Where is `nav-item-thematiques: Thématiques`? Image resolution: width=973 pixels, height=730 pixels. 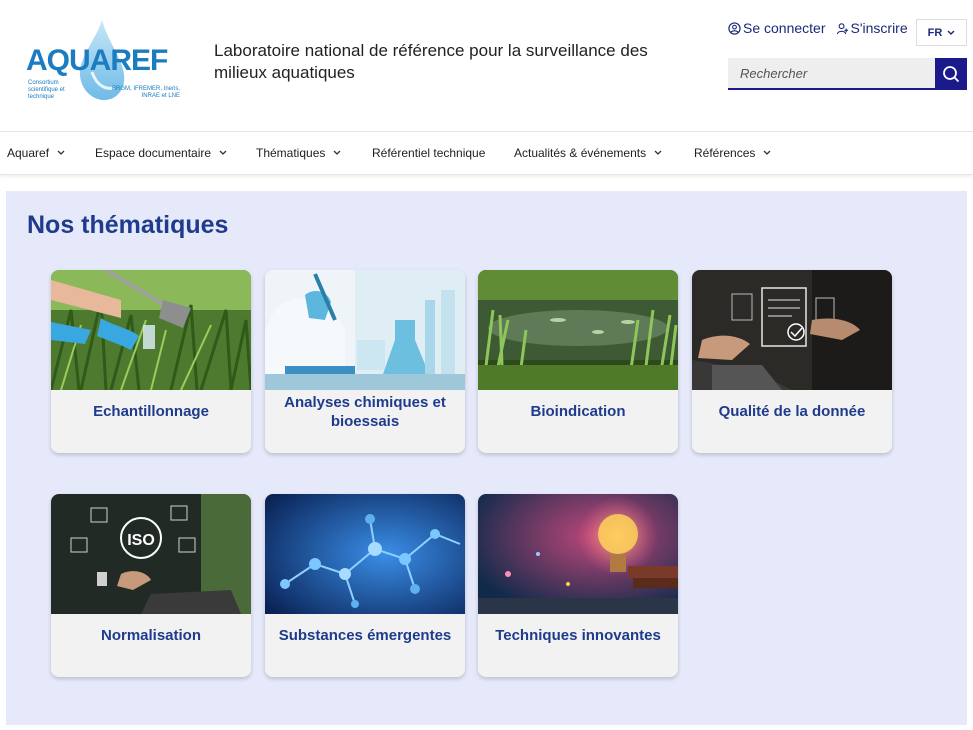 nav-item-thematiques: Thématiques is located at coordinates (298, 153).